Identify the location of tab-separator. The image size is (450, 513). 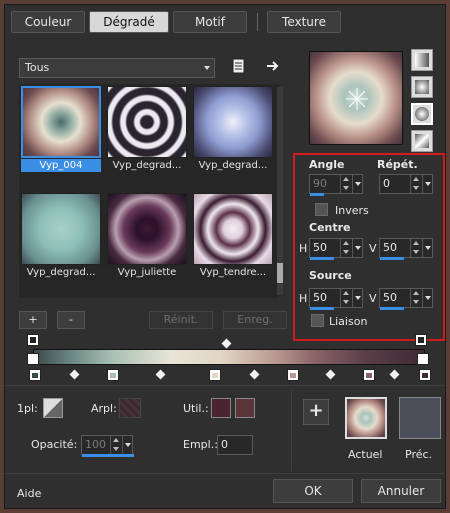
(257, 22).